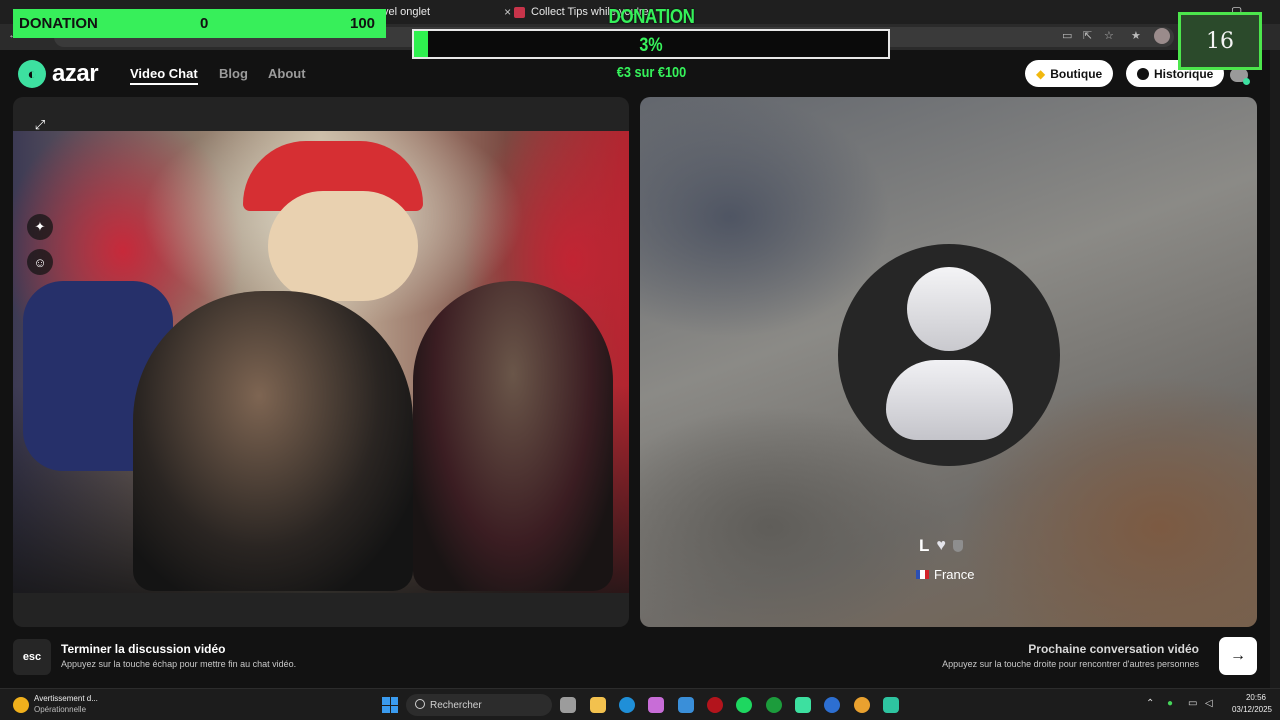  What do you see at coordinates (744, 705) in the screenshot?
I see `spotify-icon` at bounding box center [744, 705].